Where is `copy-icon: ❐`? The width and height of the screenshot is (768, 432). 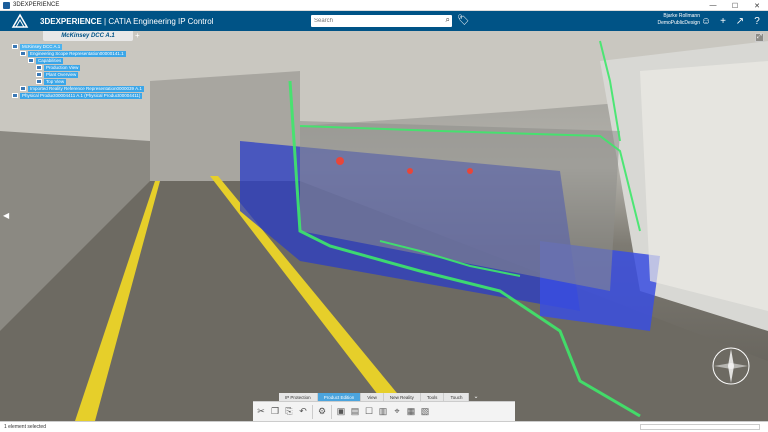
copy-icon: ❐ is located at coordinates (275, 412).